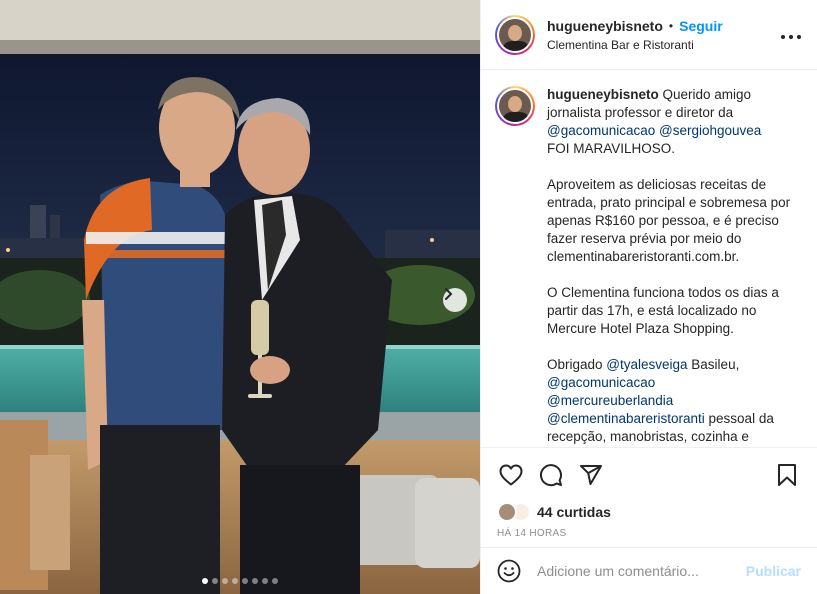 The height and width of the screenshot is (594, 817). Describe the element at coordinates (701, 26) in the screenshot. I see `follow-button: Seguir` at that location.